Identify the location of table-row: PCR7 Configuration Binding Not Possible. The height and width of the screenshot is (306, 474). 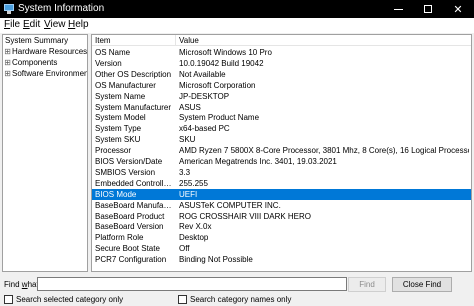
(281, 259).